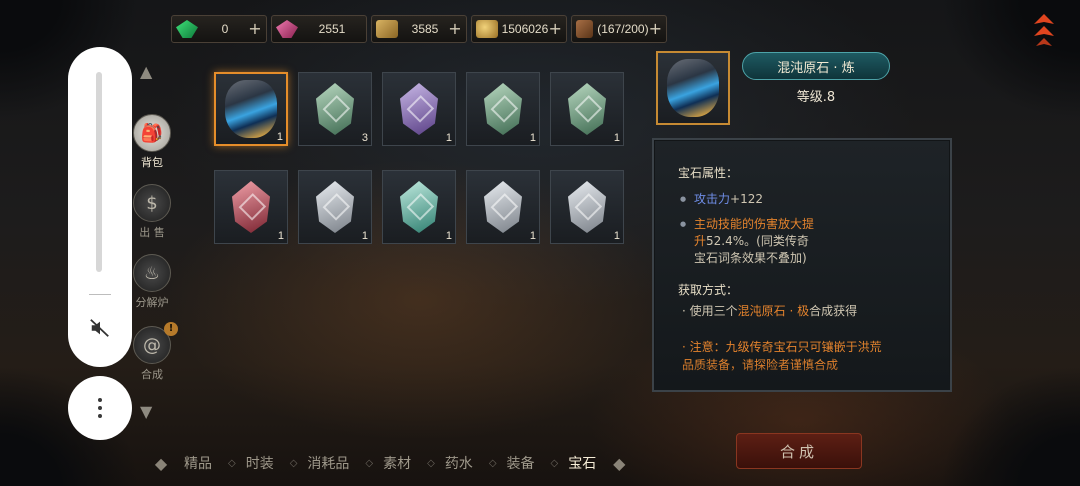 The image size is (1080, 486). Describe the element at coordinates (332, 29) in the screenshot. I see `currency-value: 2551` at that location.